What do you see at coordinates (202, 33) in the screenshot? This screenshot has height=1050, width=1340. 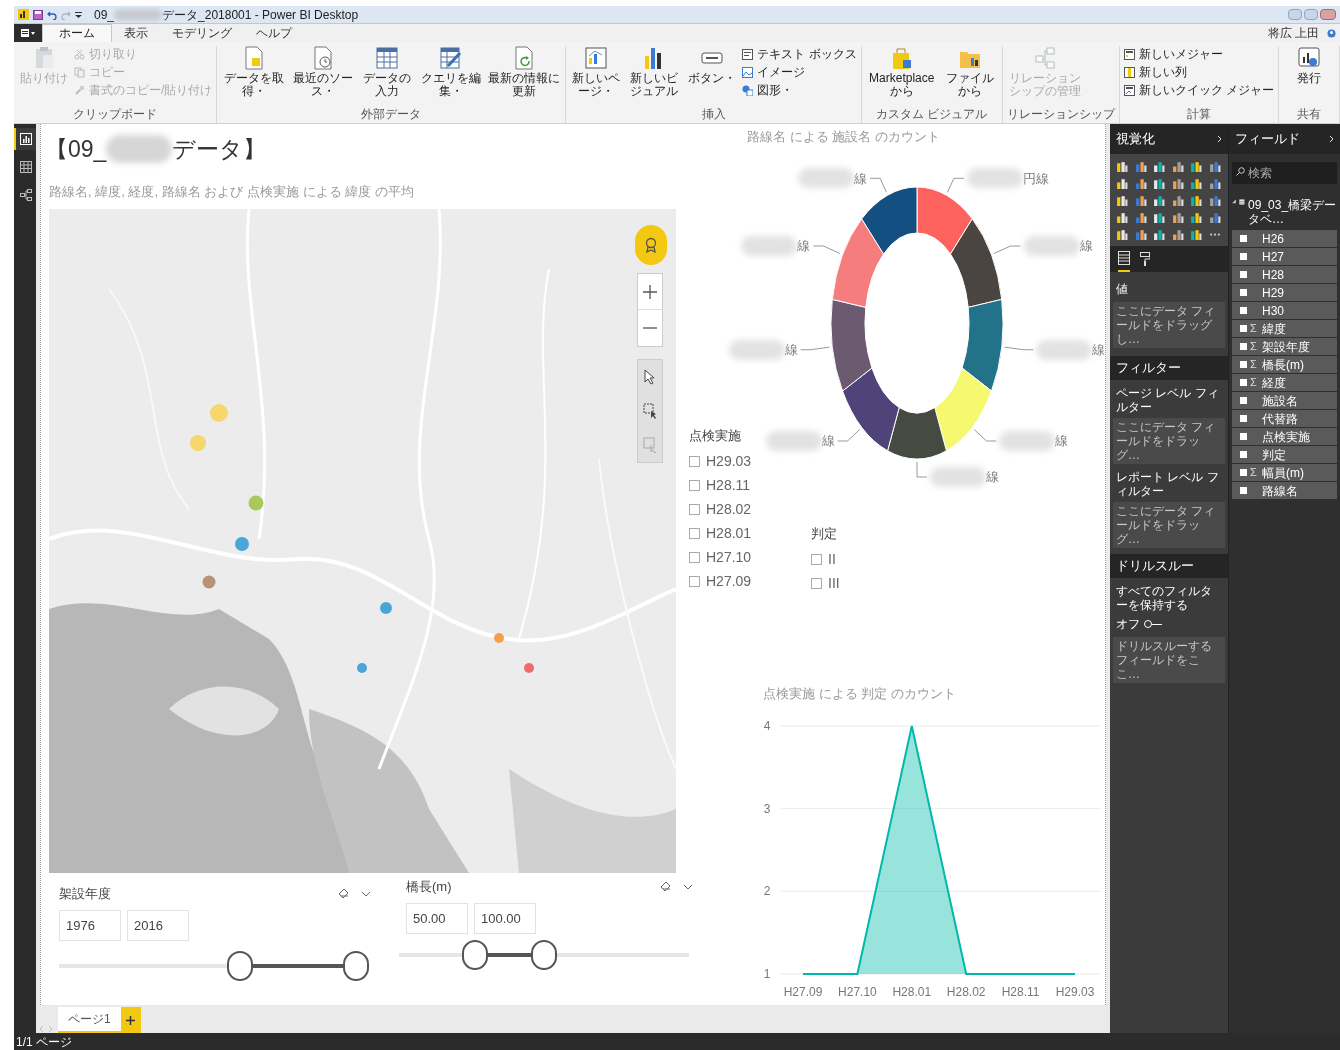 I see `ribbon-tab: モデリング` at bounding box center [202, 33].